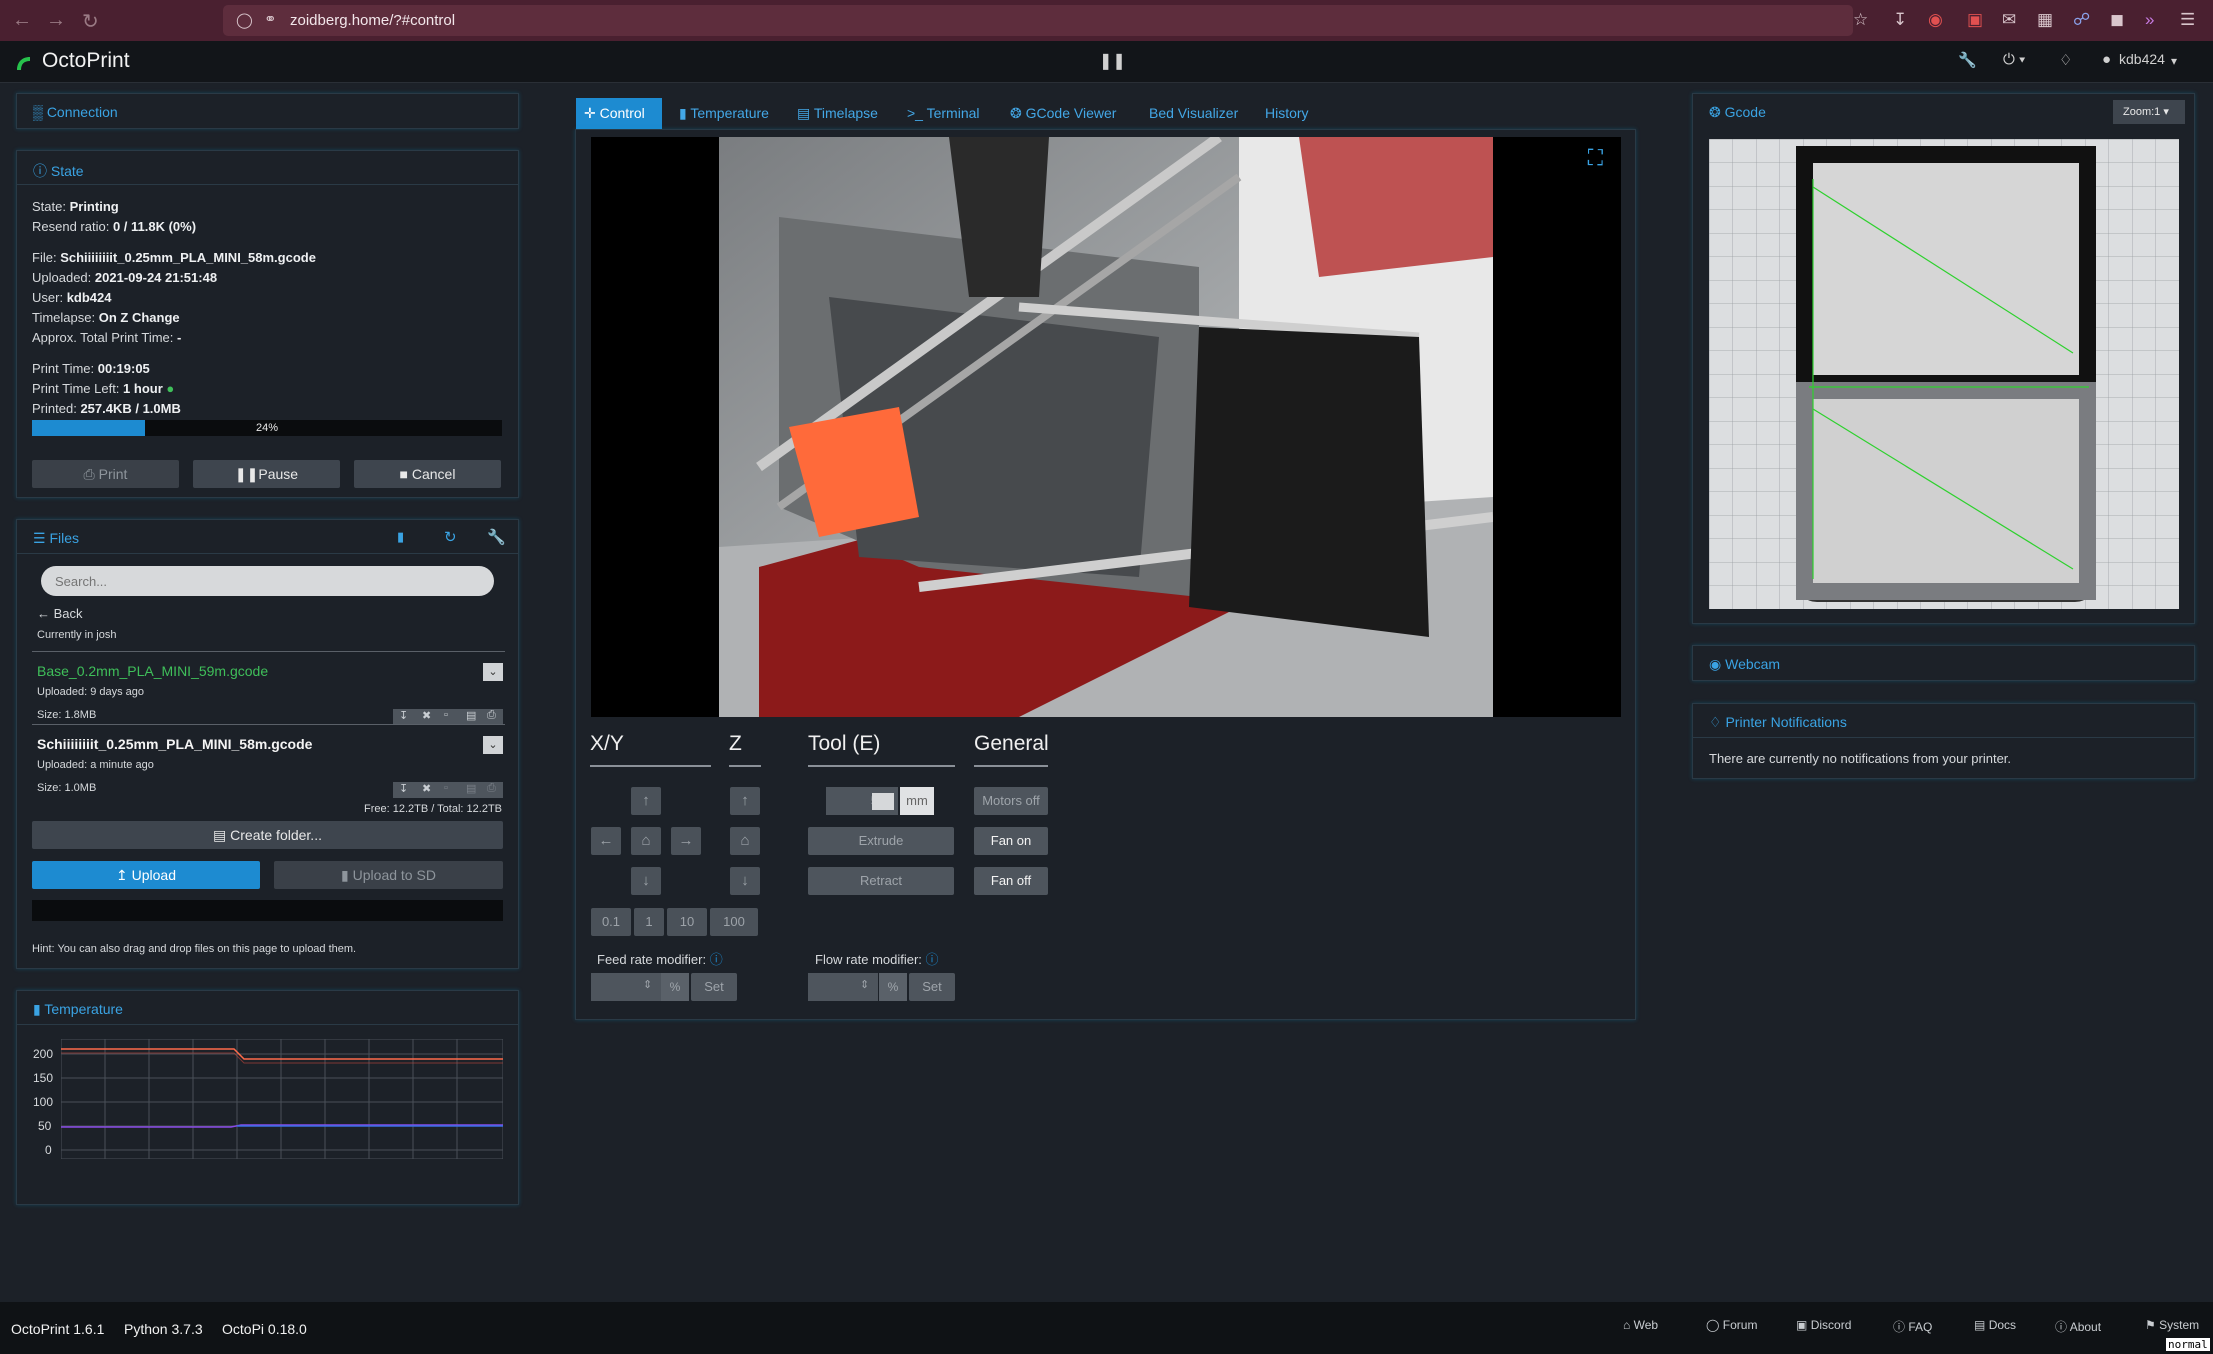  Describe the element at coordinates (844, 743) in the screenshot. I see `tool-heading: Tool (E)` at that location.